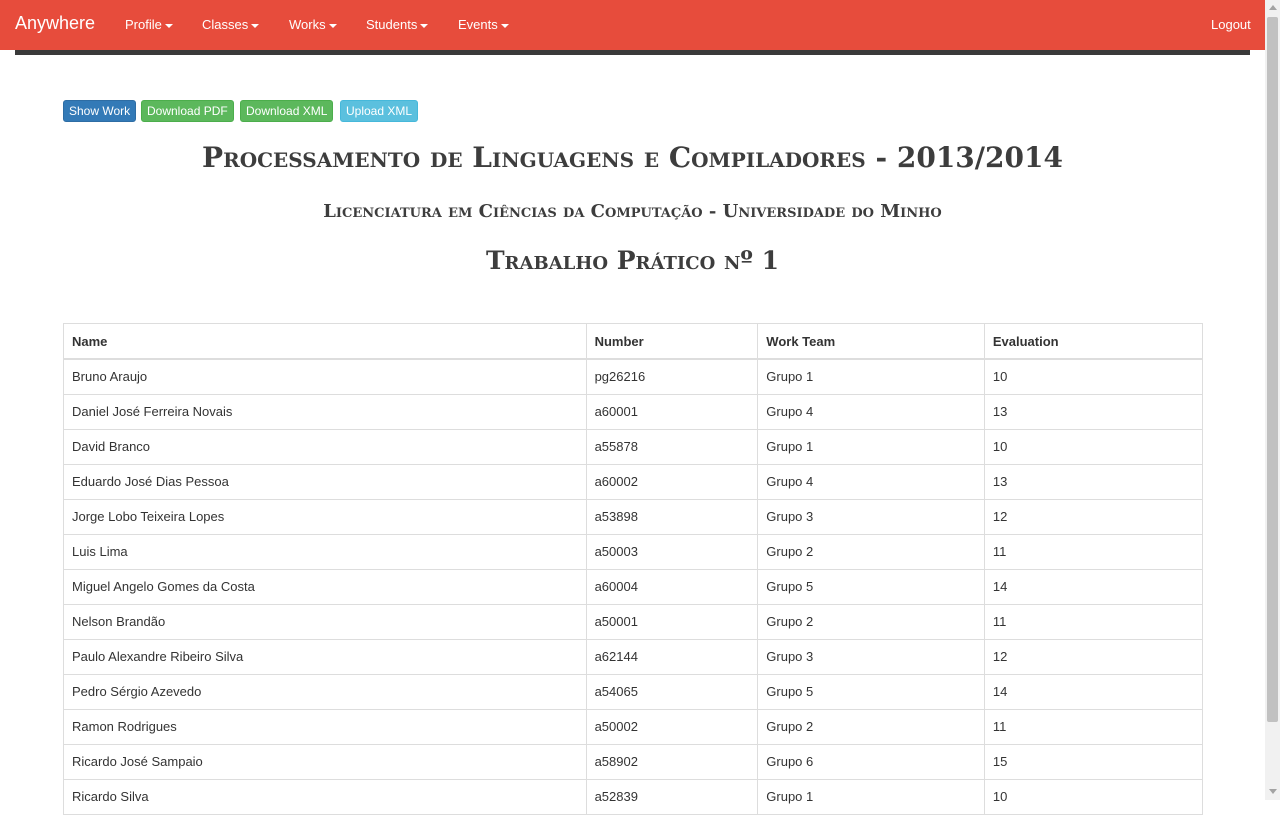 The width and height of the screenshot is (1280, 815). What do you see at coordinates (325, 727) in the screenshot?
I see `cell-name: Ramon Rodrigues` at bounding box center [325, 727].